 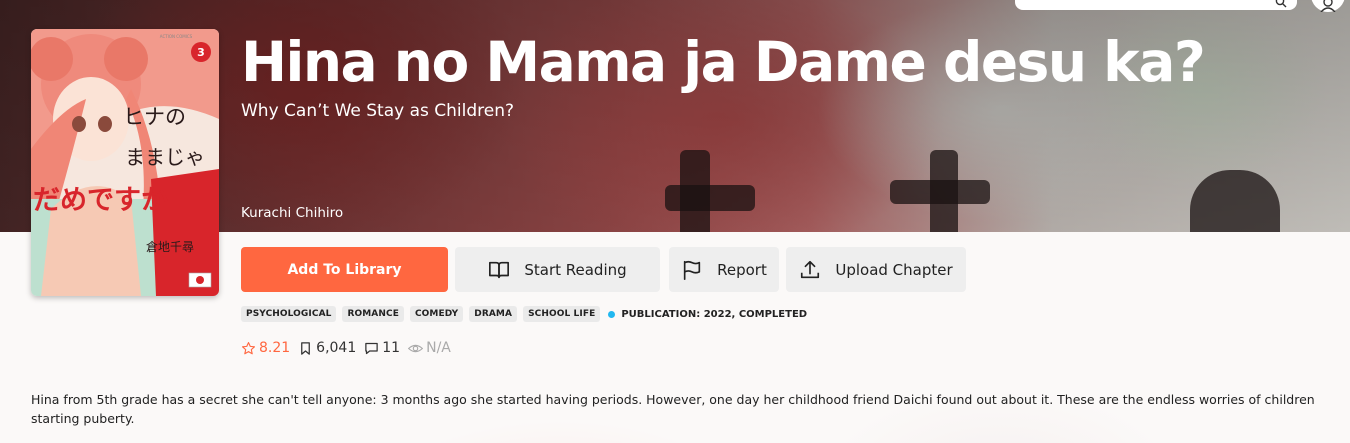 What do you see at coordinates (742, 269) in the screenshot?
I see `report-label: Report` at bounding box center [742, 269].